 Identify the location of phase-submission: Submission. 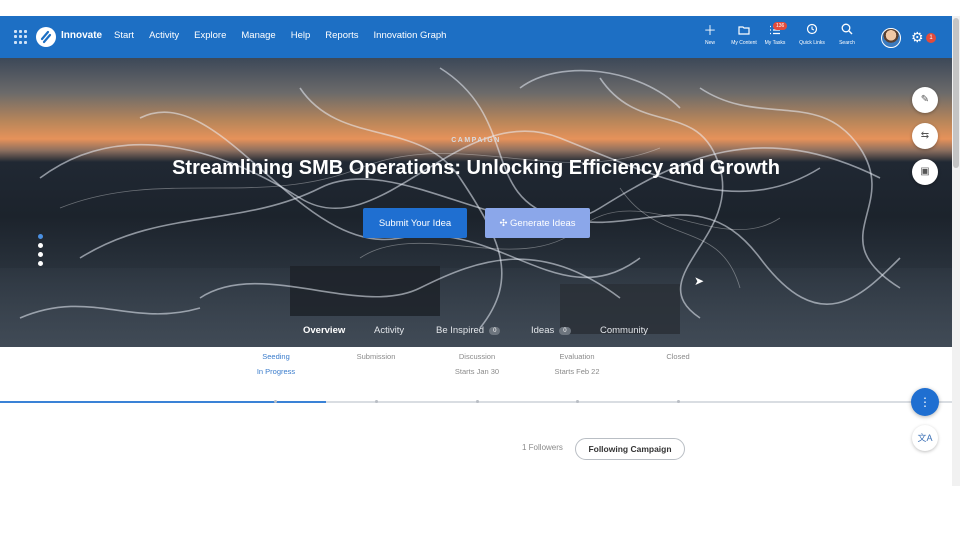
(376, 359).